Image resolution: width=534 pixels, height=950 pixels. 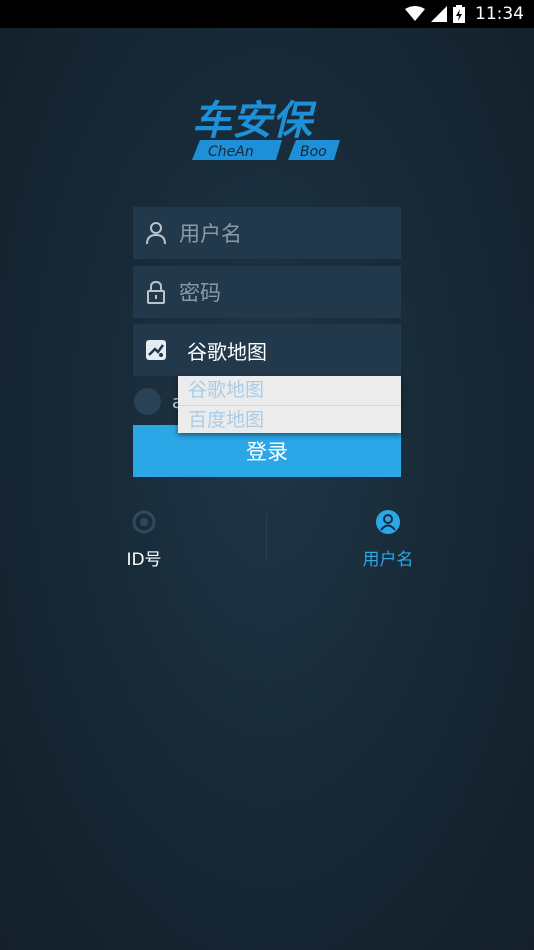 I want to click on logo-en-right: Boo, so click(x=313, y=152).